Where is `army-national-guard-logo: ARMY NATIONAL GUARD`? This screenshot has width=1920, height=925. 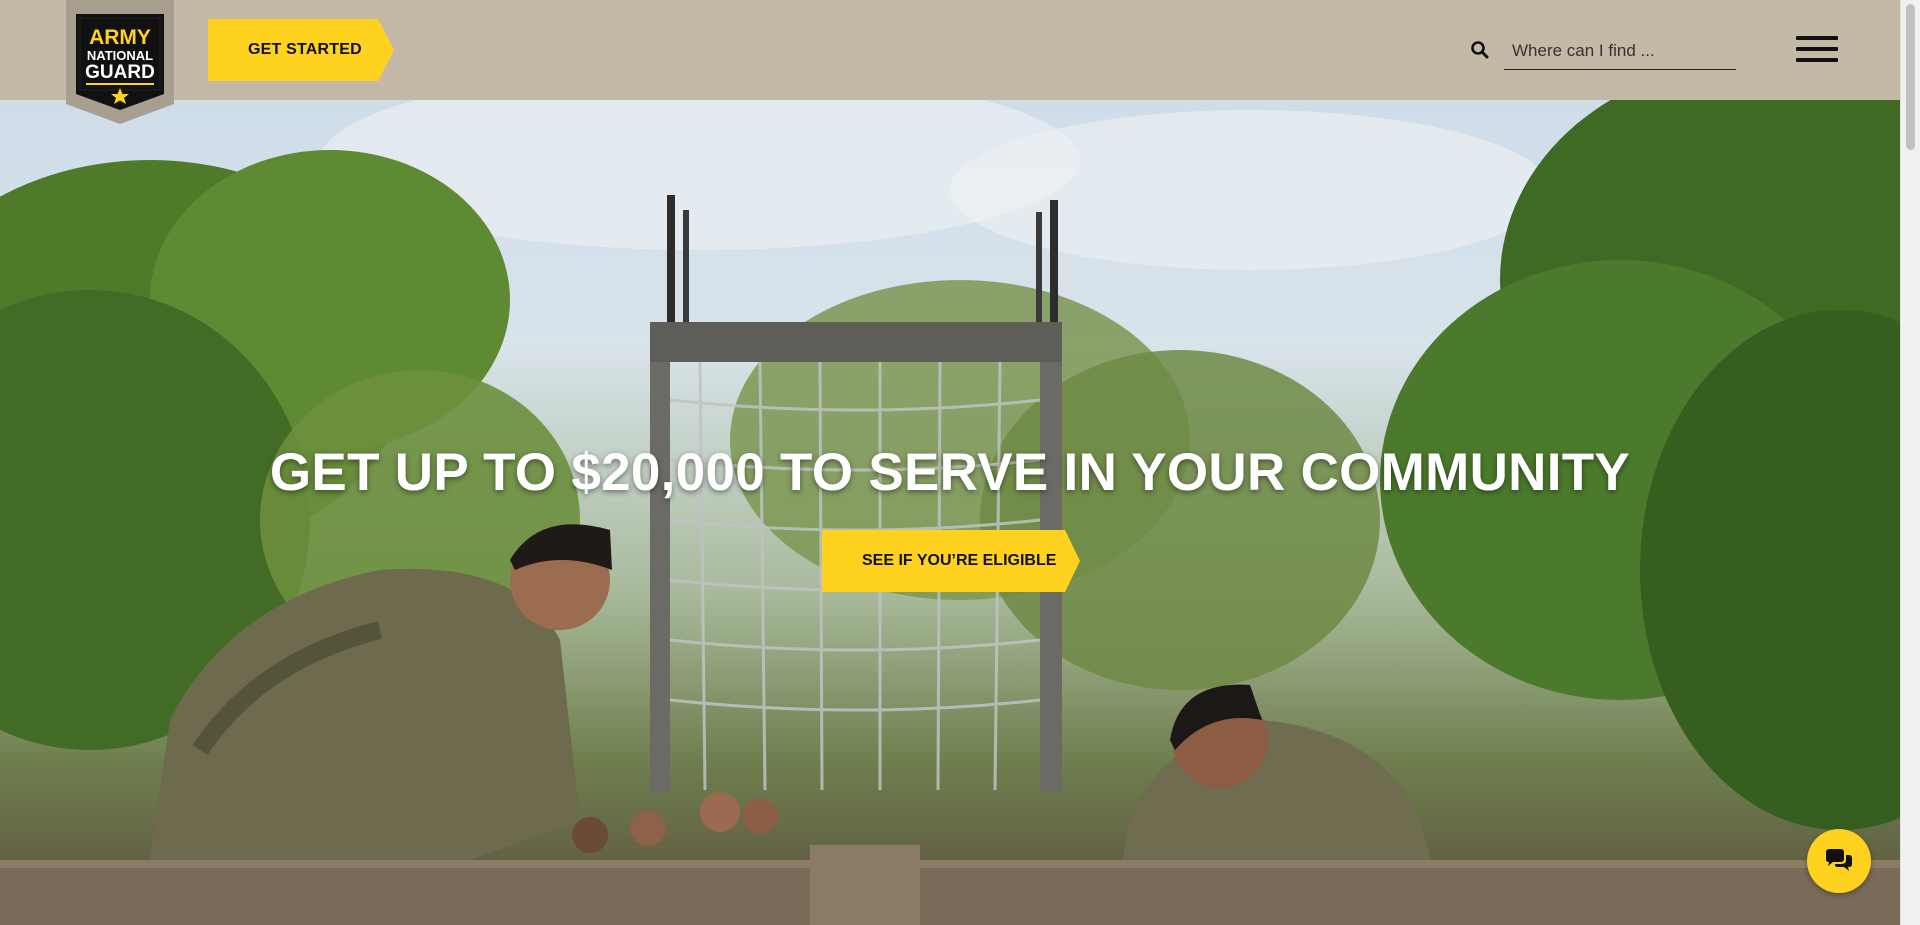 army-national-guard-logo: ARMY NATIONAL GUARD is located at coordinates (120, 62).